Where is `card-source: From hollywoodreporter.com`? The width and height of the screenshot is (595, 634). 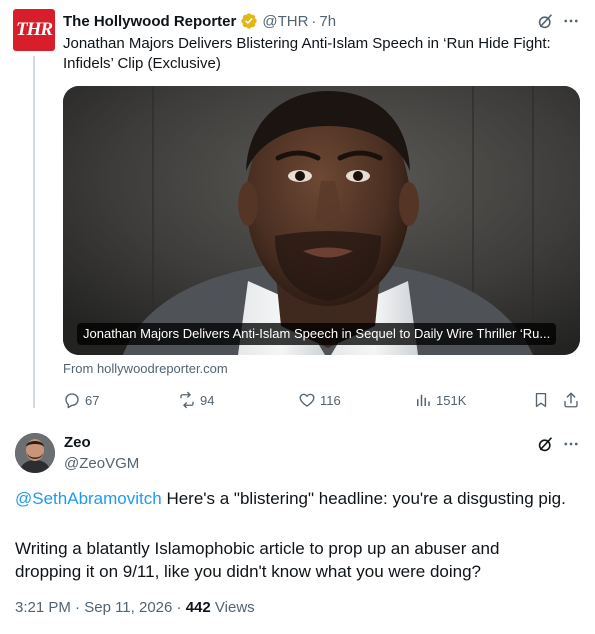
card-source: From hollywoodreporter.com is located at coordinates (145, 368).